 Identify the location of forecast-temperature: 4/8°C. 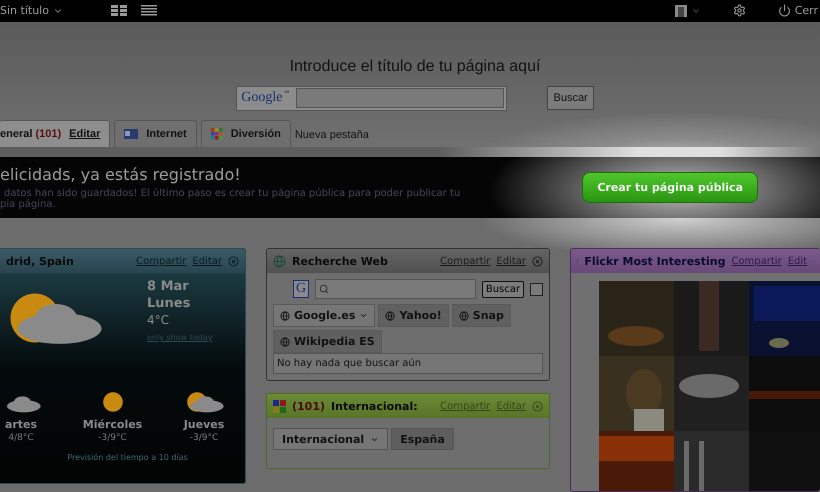
(21, 438).